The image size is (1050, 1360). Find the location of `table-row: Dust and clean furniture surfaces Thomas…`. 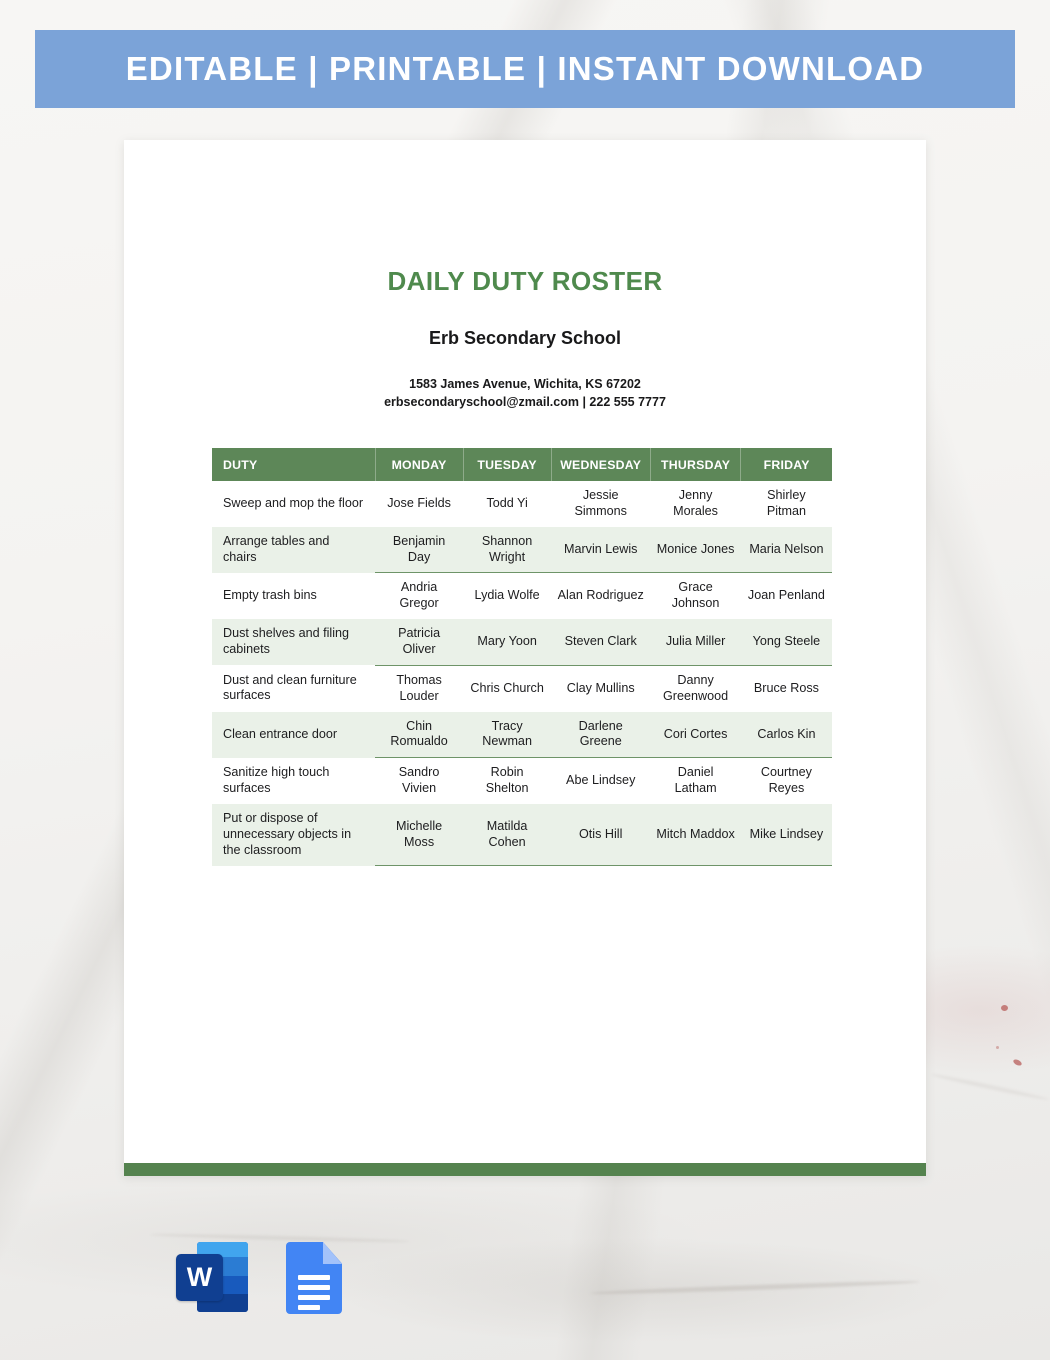

table-row: Dust and clean furniture surfaces Thomas… is located at coordinates (522, 688).